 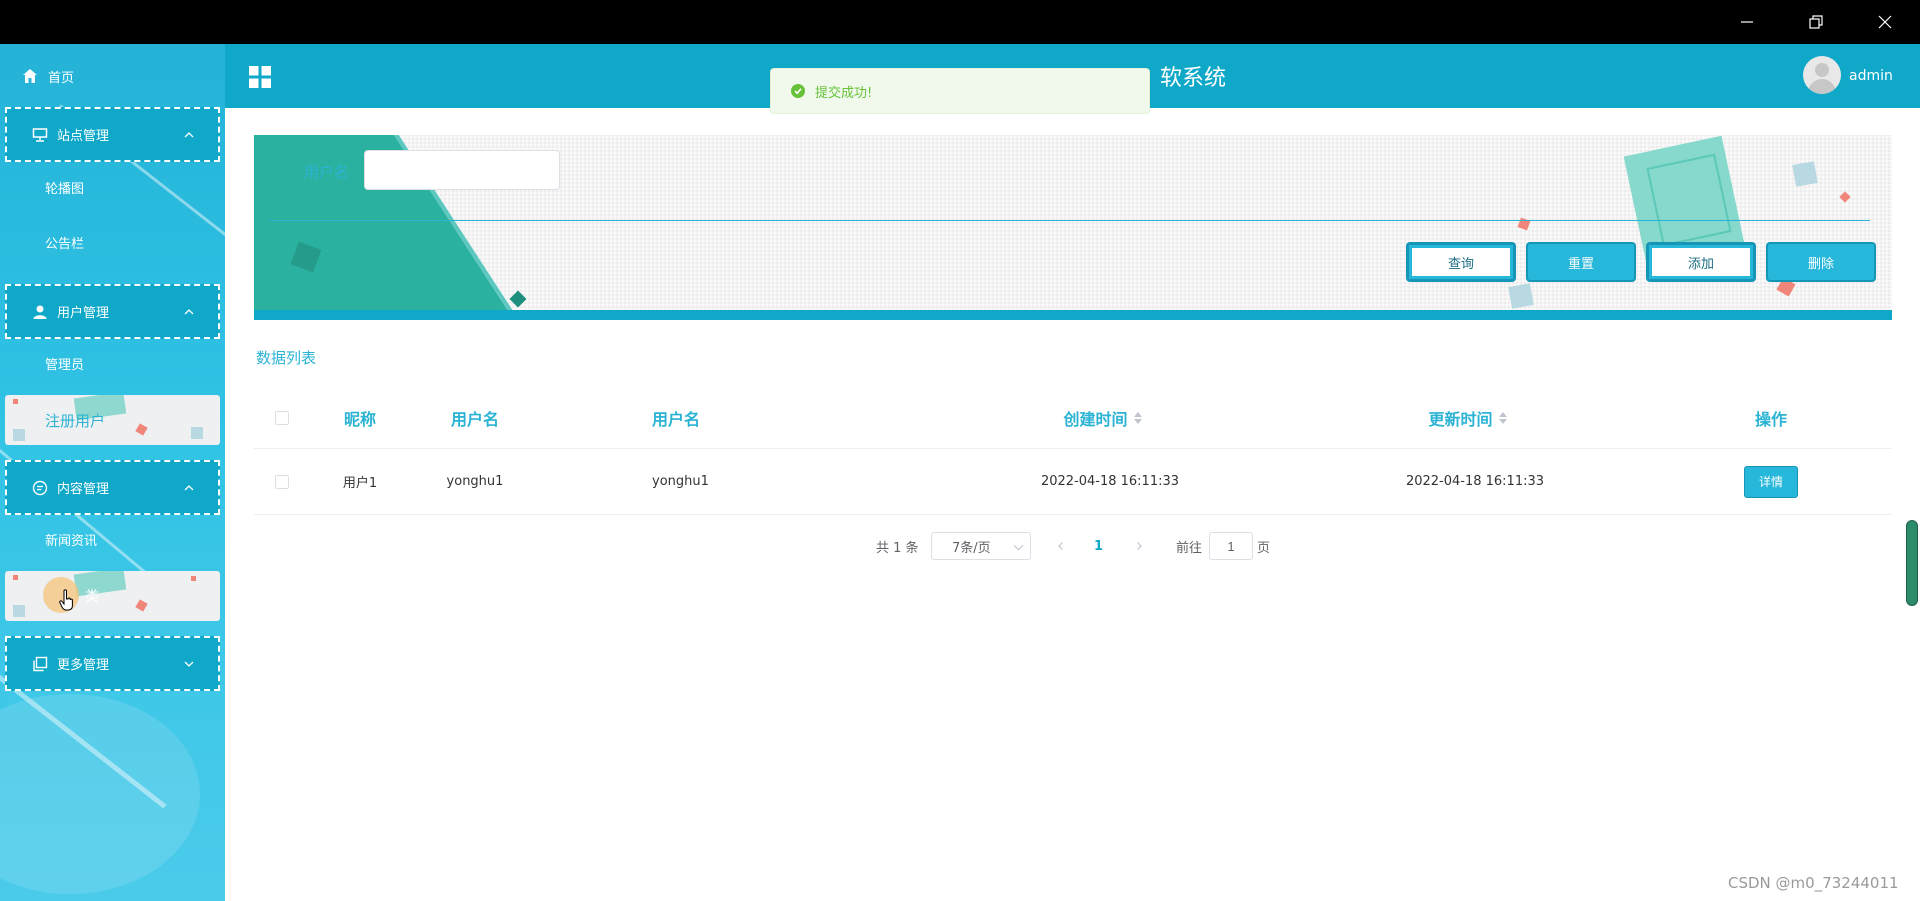 I want to click on table-header: 昵称 用户名 用户名 创建时间 更新时间 操作, so click(x=1073, y=418).